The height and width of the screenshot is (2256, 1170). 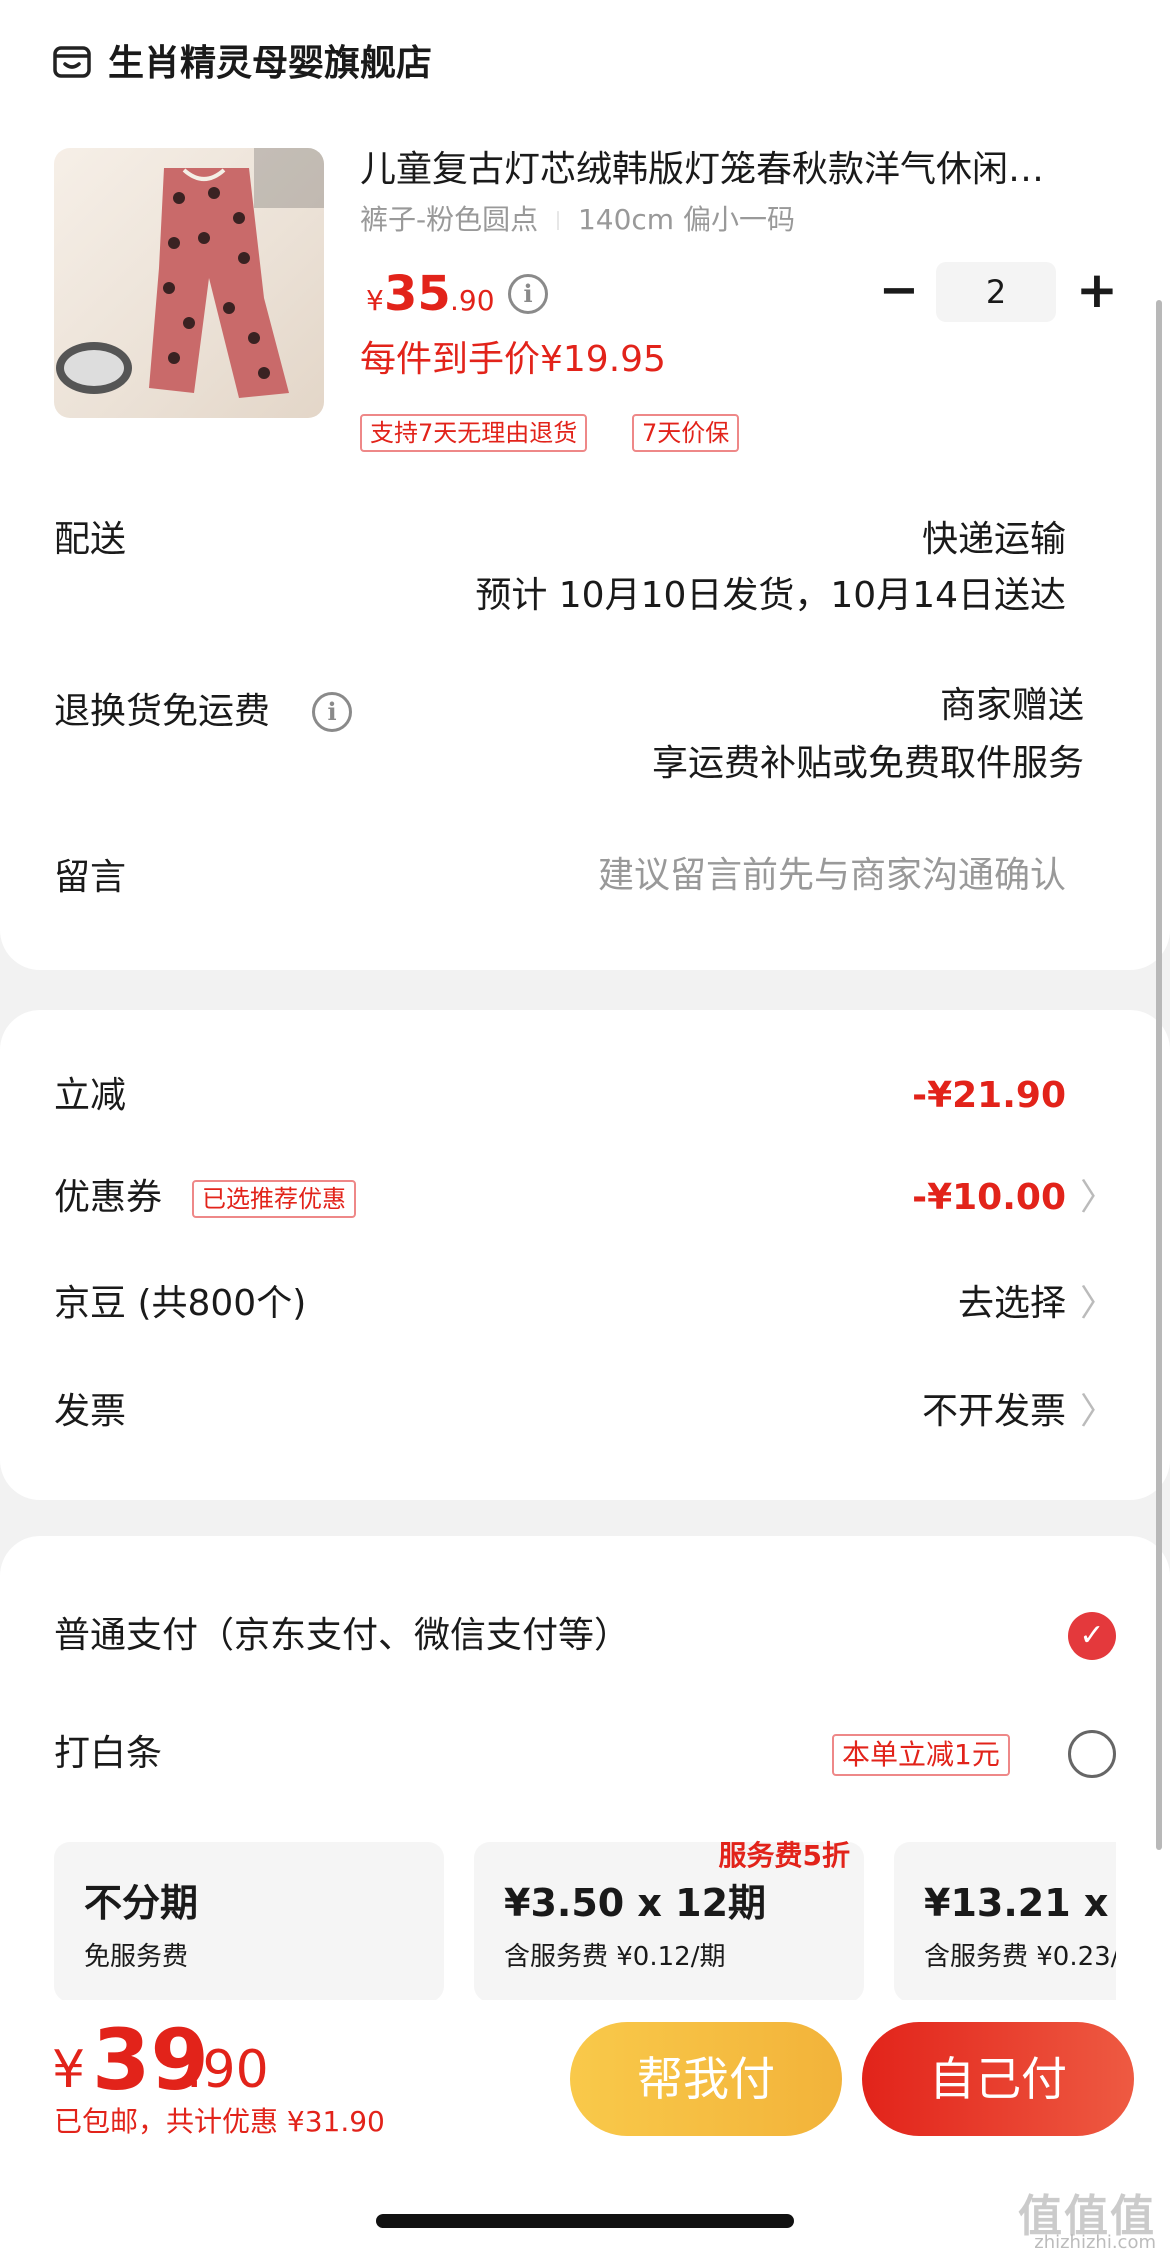 What do you see at coordinates (136, 1957) in the screenshot?
I see `plan-fee: 免服务费` at bounding box center [136, 1957].